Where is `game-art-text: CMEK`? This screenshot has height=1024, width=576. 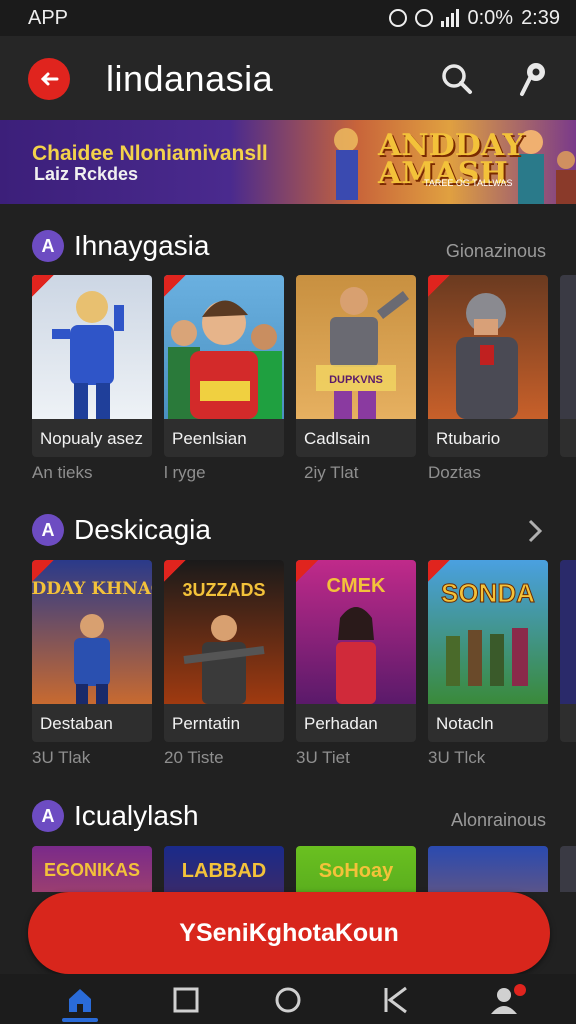 game-art-text: CMEK is located at coordinates (356, 586).